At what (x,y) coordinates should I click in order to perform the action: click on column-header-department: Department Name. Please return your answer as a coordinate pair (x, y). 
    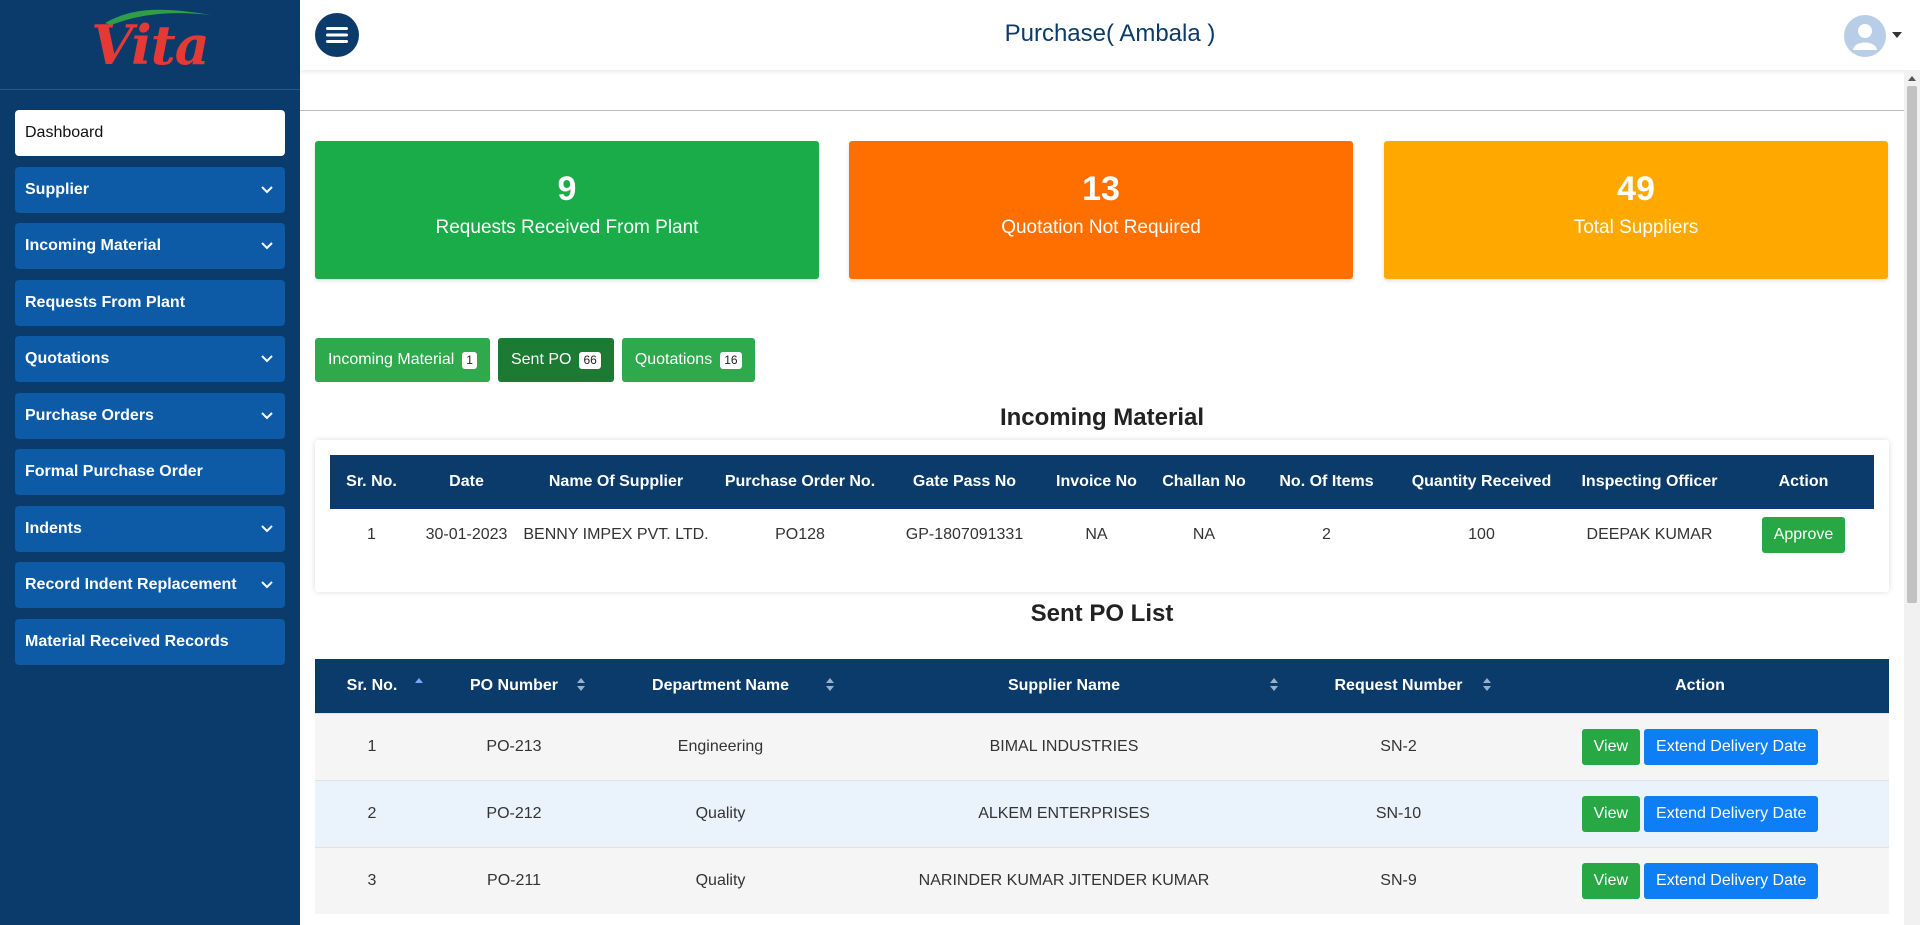
    Looking at the image, I should click on (720, 686).